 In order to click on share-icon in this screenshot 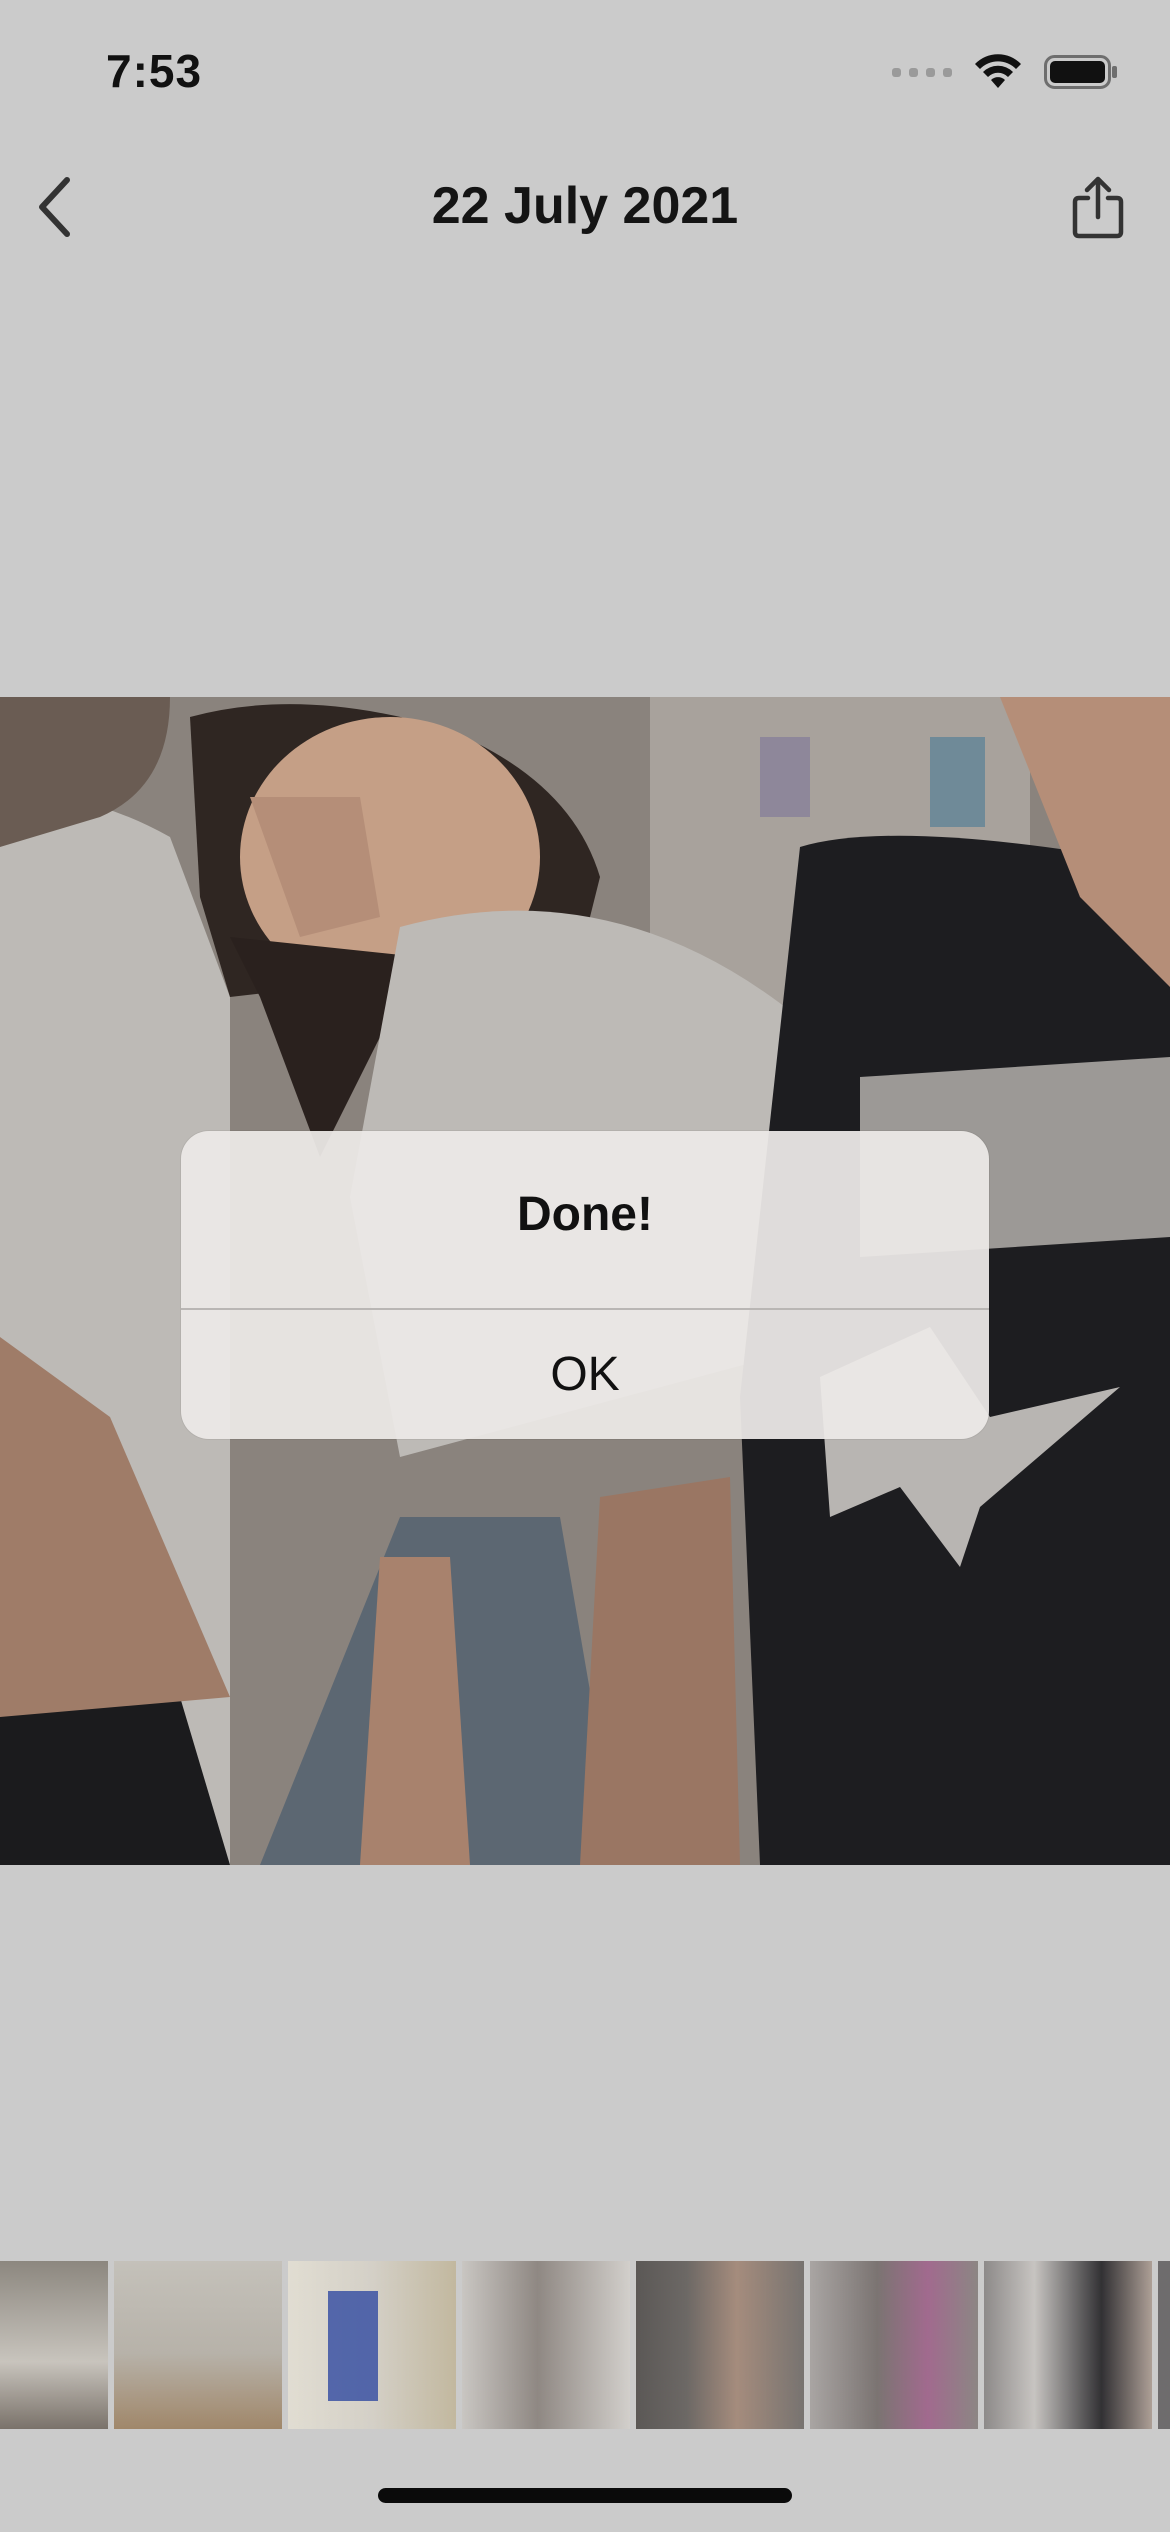, I will do `click(1098, 207)`.